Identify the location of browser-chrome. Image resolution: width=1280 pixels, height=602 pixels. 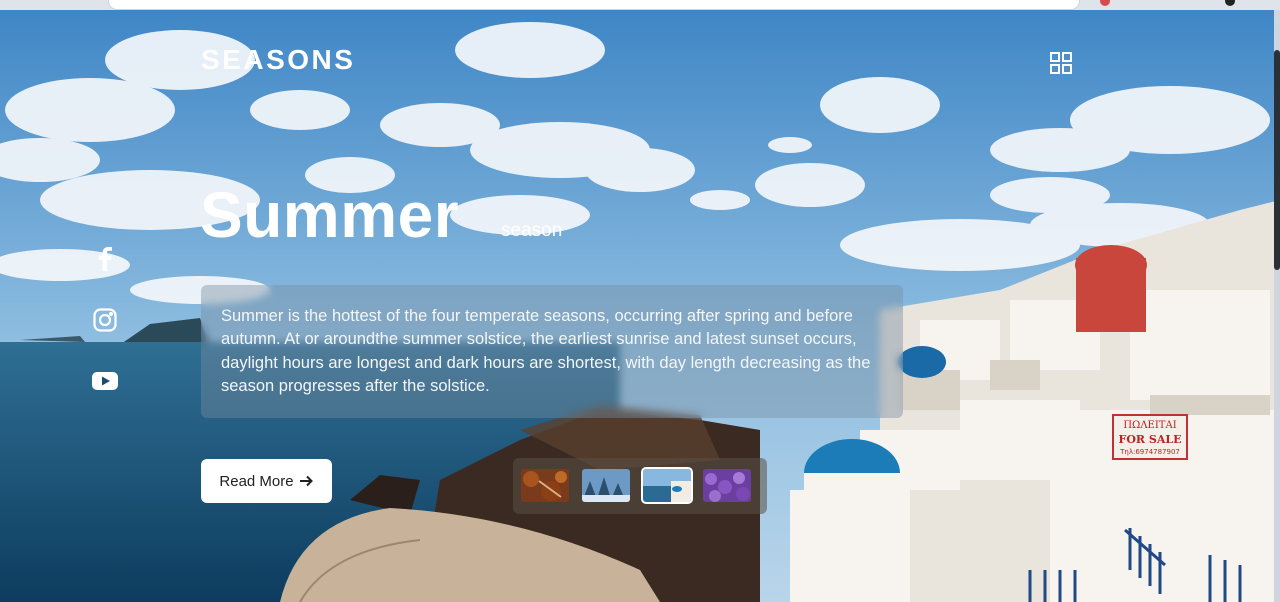
(640, 5).